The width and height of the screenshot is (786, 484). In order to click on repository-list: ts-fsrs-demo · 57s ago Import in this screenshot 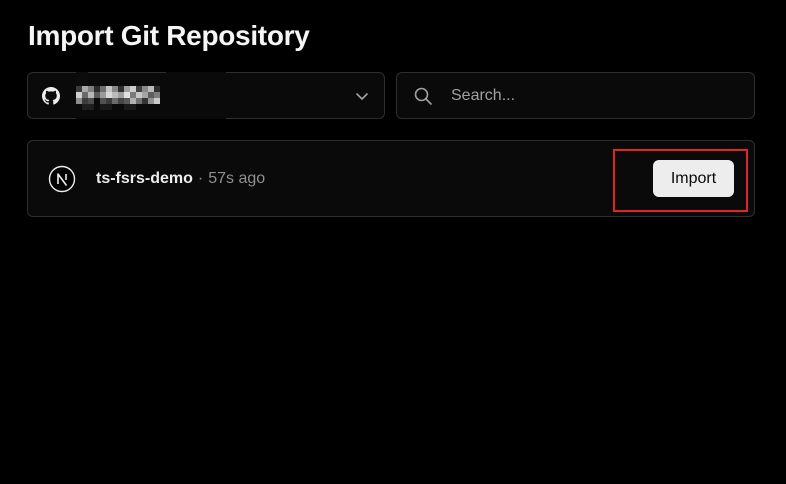, I will do `click(391, 178)`.